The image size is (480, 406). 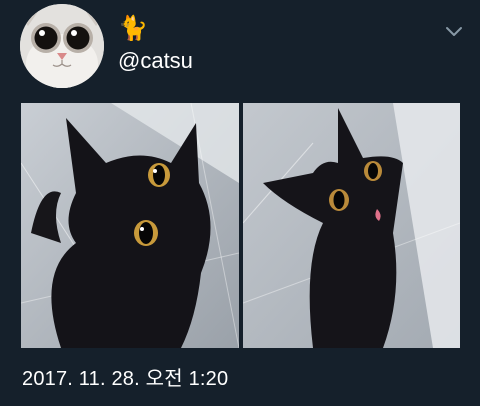 What do you see at coordinates (454, 32) in the screenshot?
I see `chevron-down-icon` at bounding box center [454, 32].